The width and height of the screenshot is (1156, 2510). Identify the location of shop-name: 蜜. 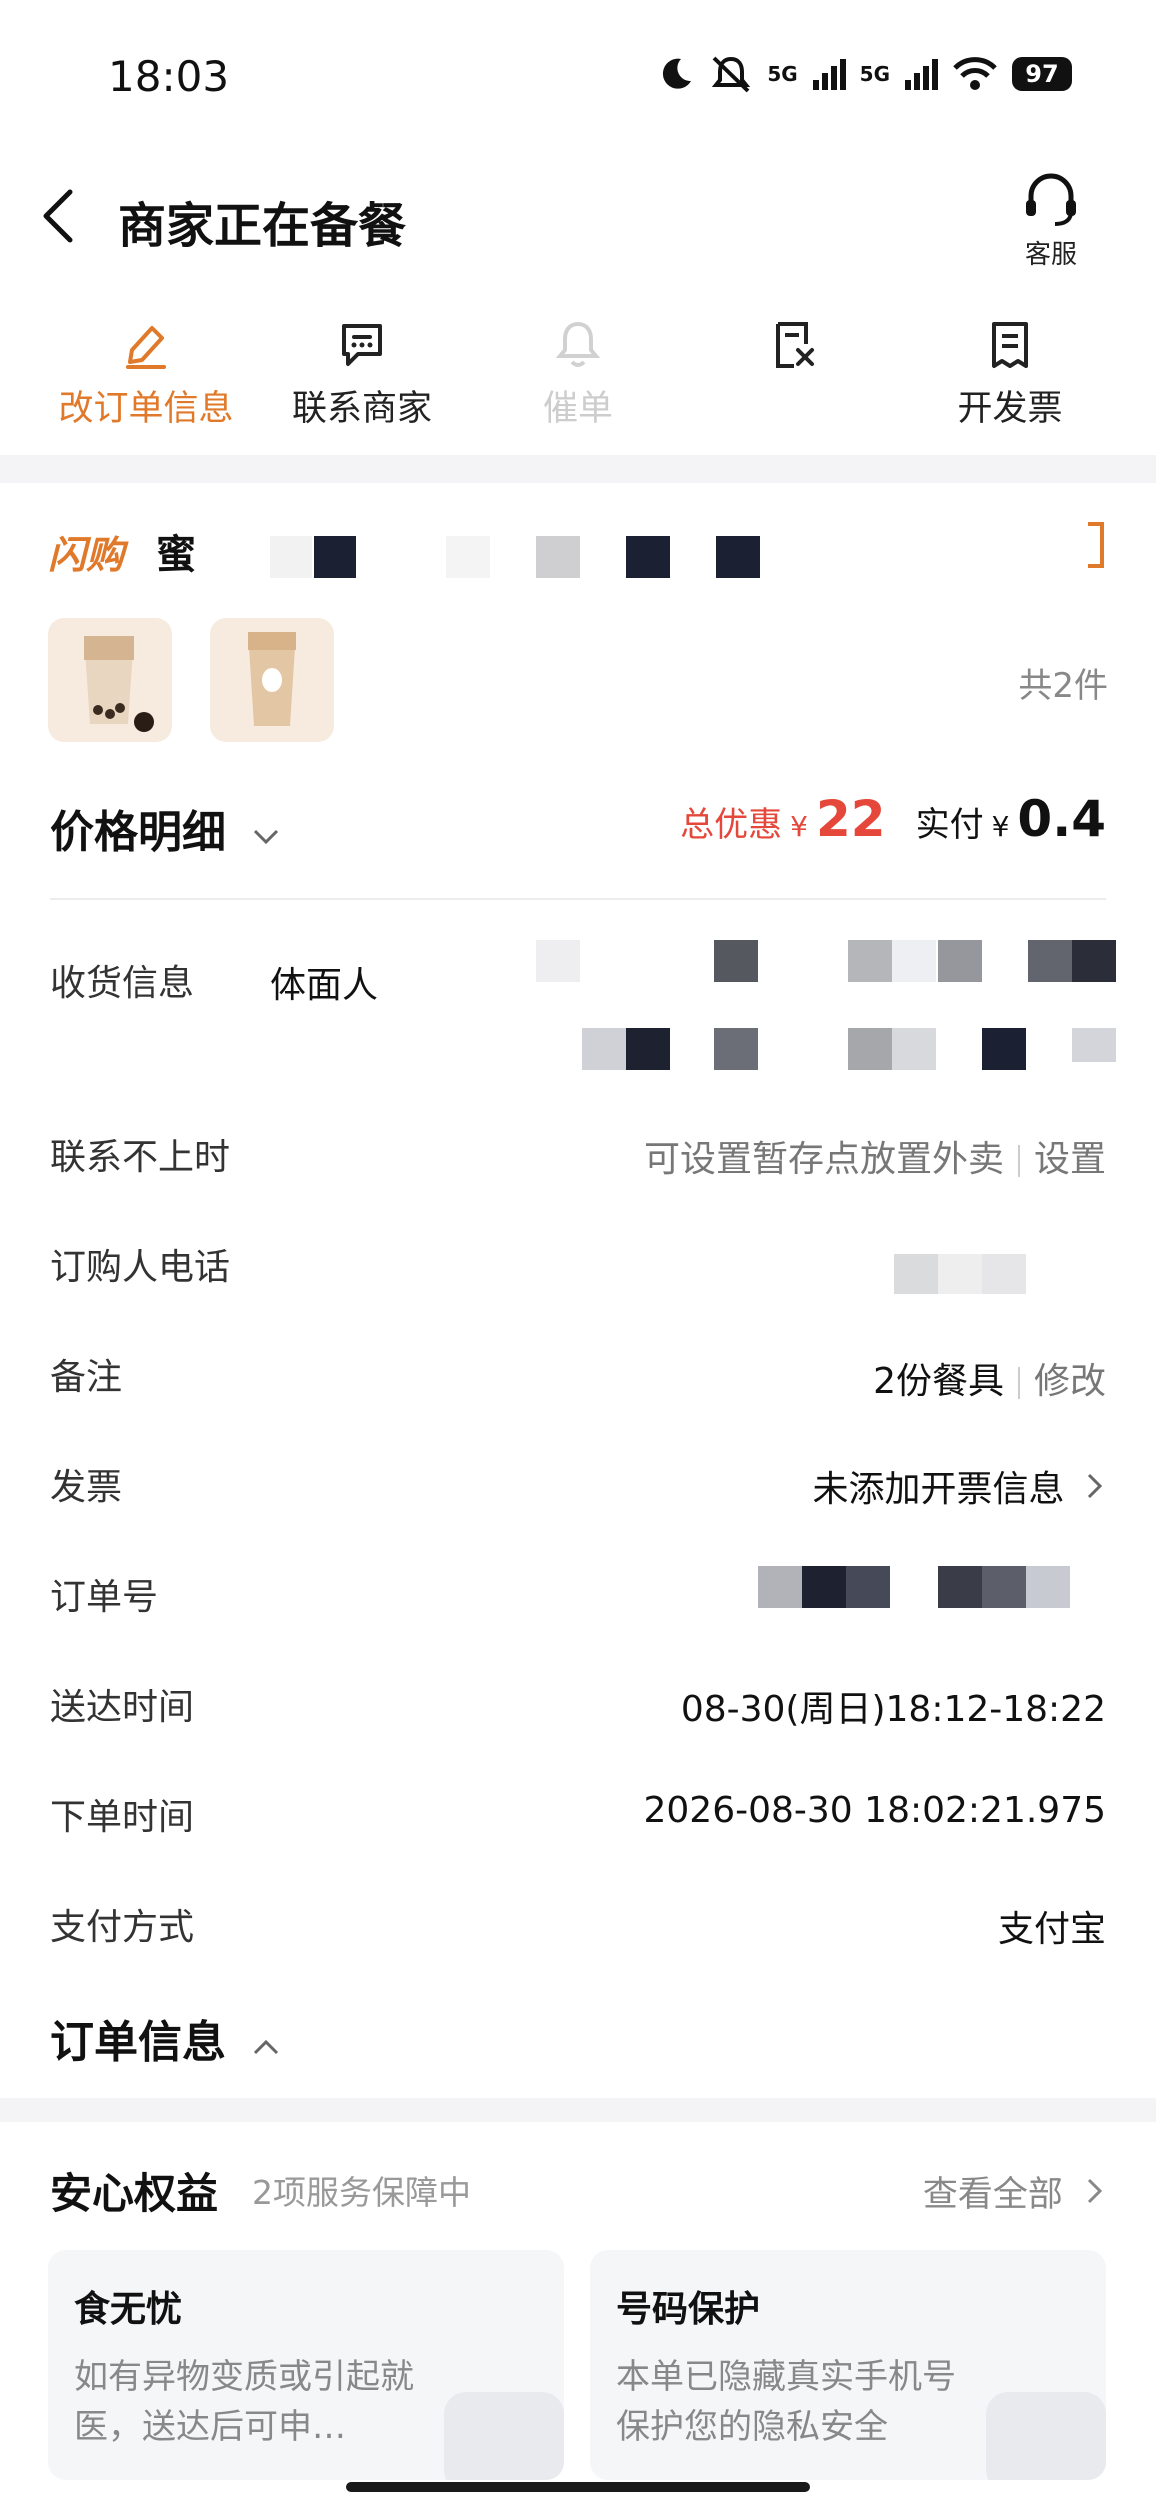
(176, 551).